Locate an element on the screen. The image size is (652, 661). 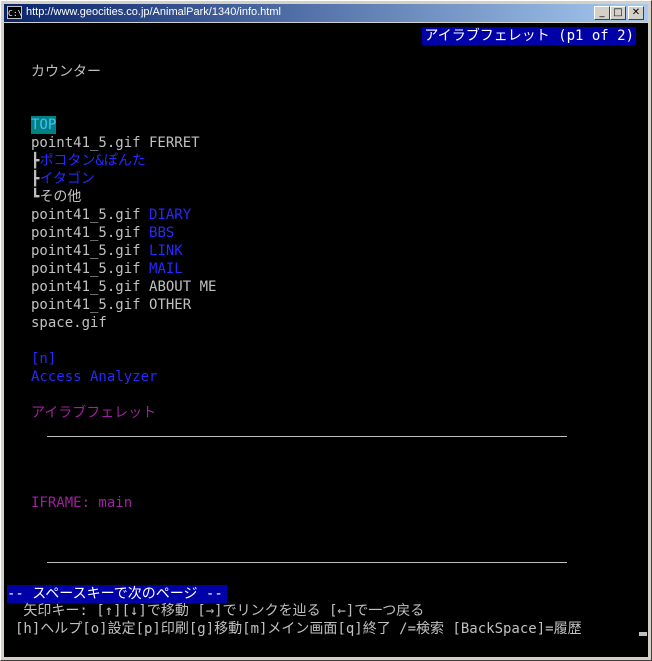
maximize-button: □ is located at coordinates (618, 13).